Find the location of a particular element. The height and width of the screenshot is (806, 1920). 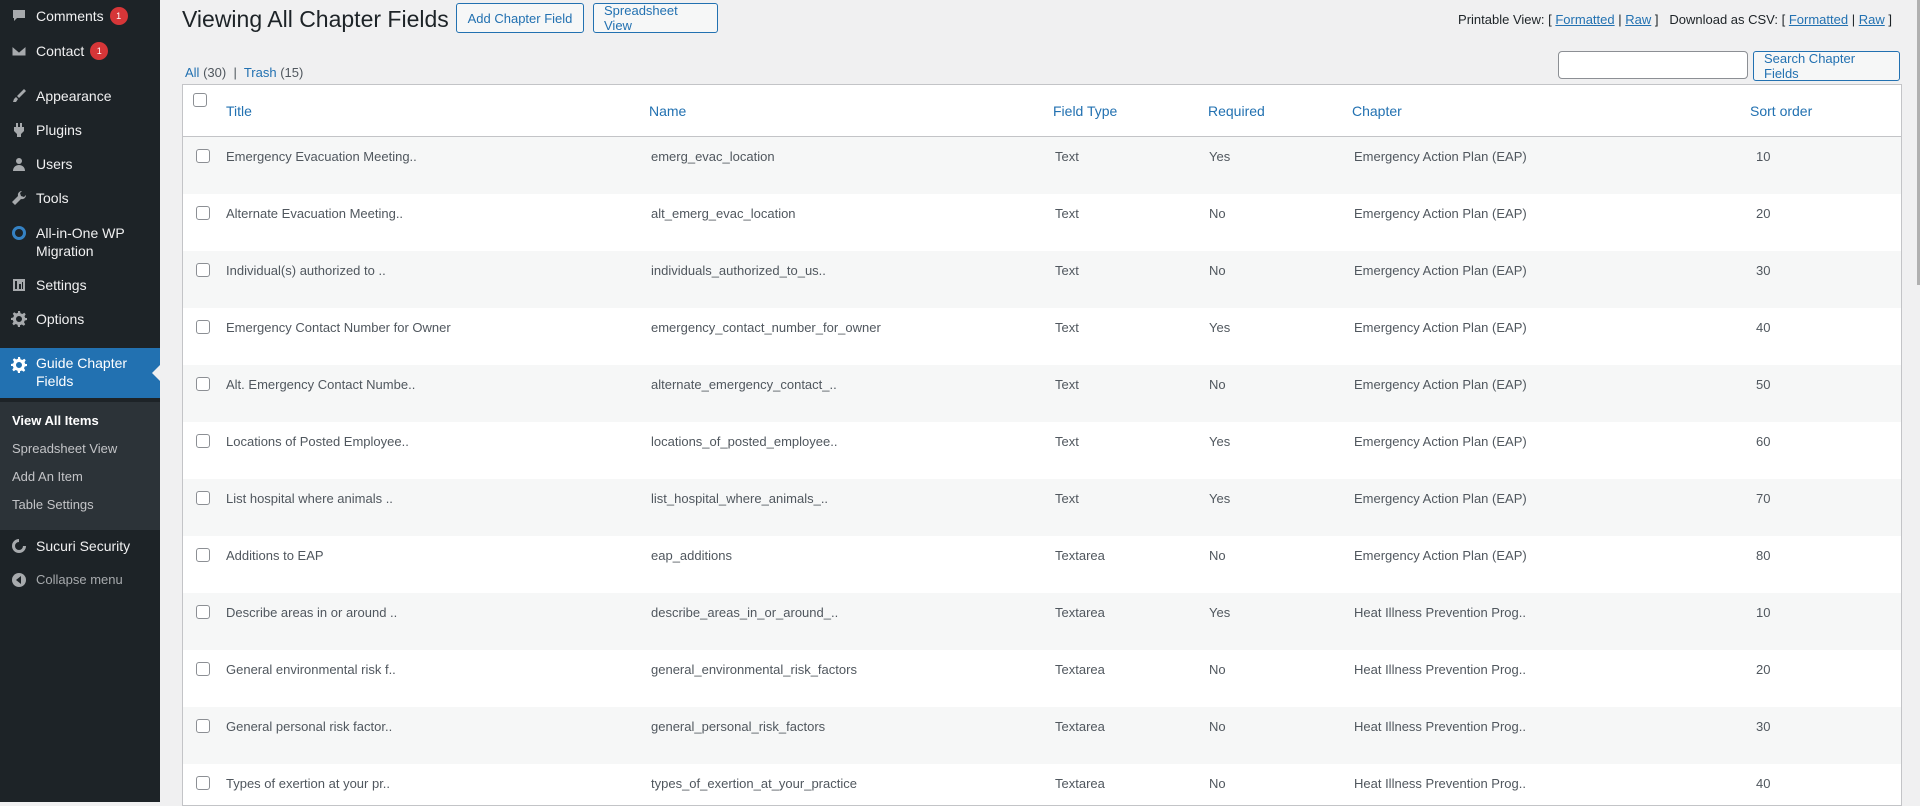

column-header-sort-order: Sort order is located at coordinates (1781, 111).